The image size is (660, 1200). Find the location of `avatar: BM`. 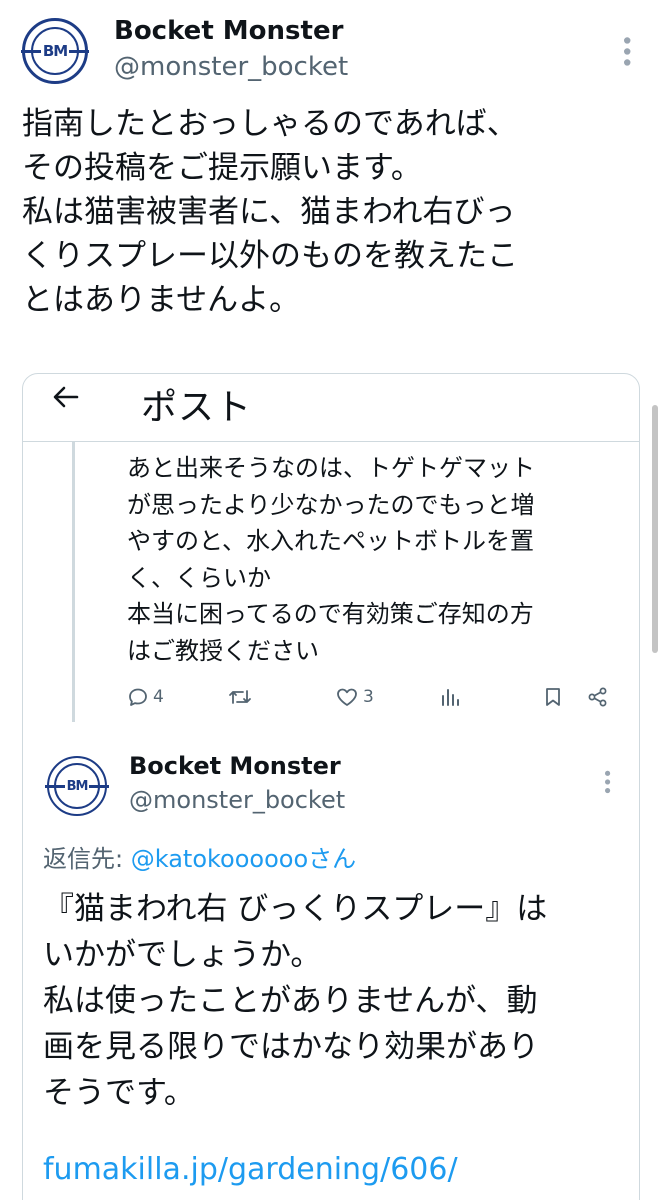

avatar: BM is located at coordinates (55, 51).